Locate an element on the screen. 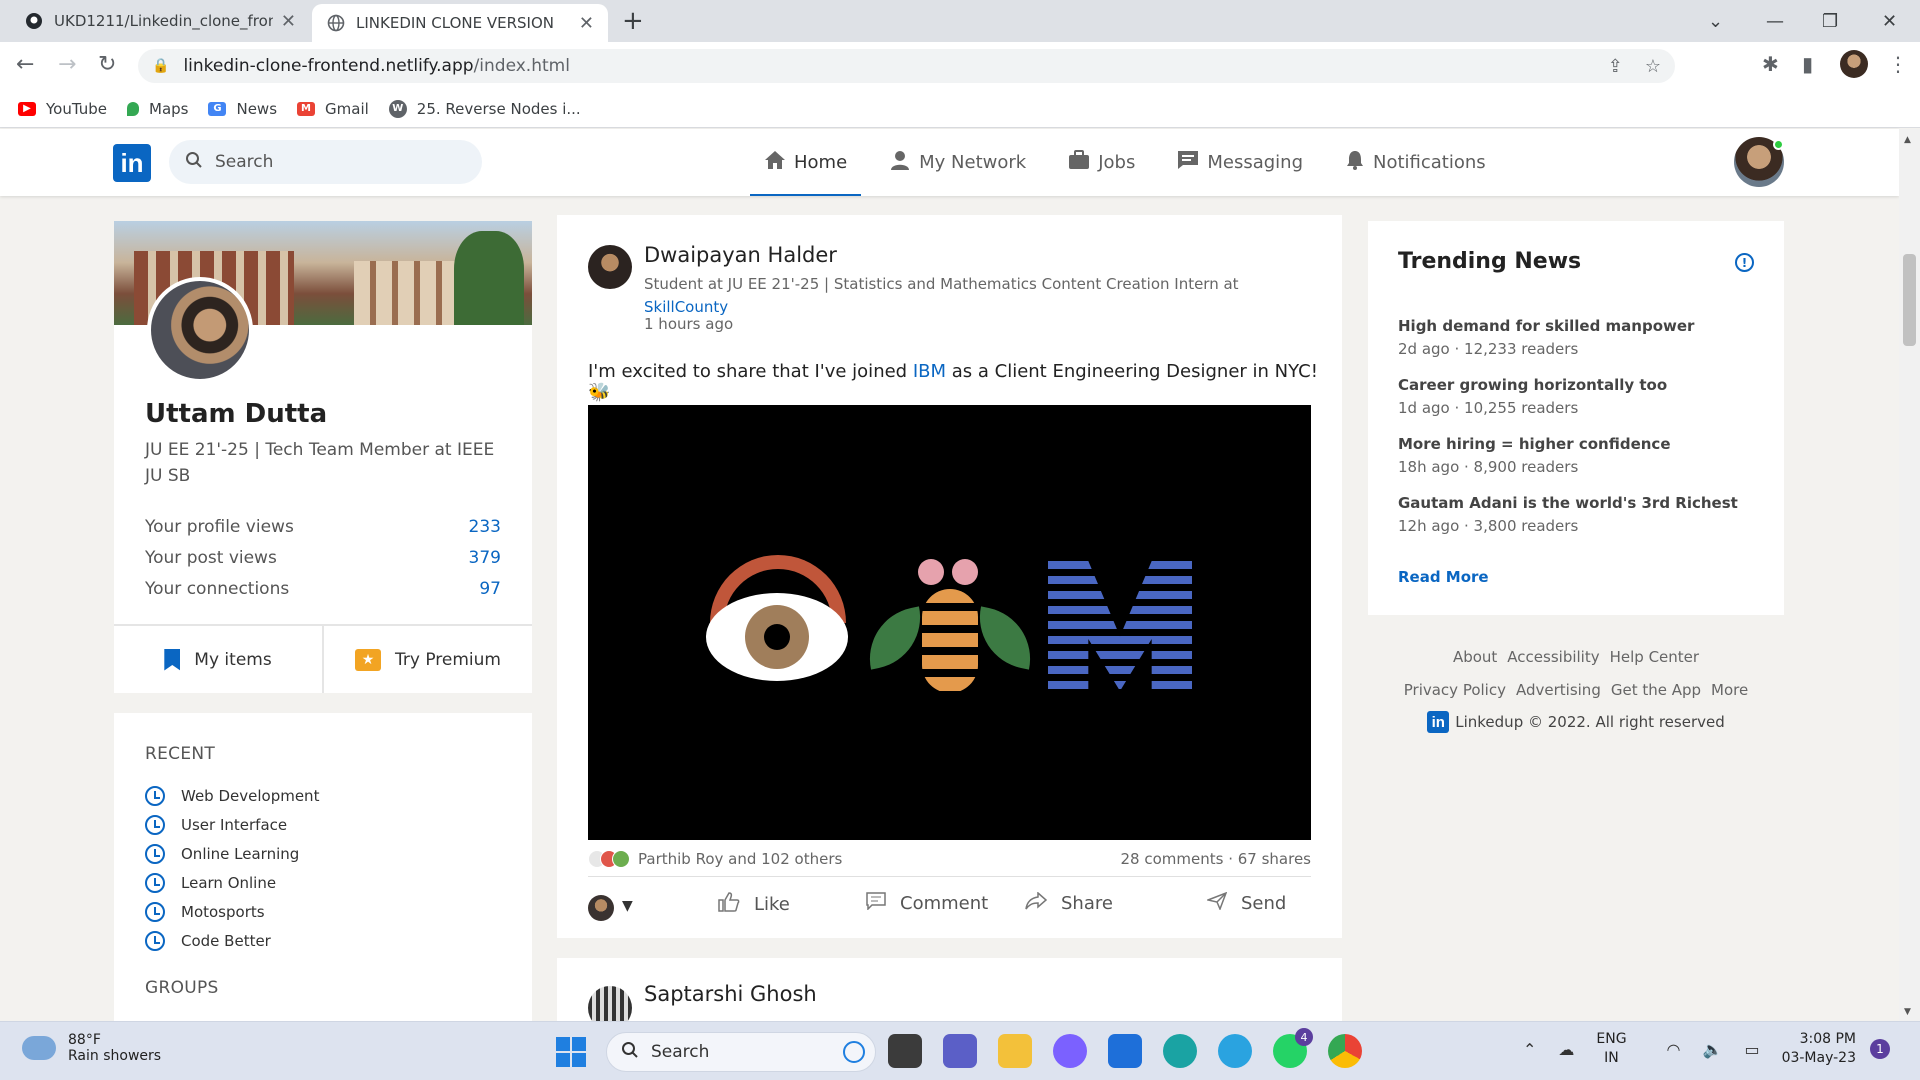  footer-link-accessibility: Accessibility is located at coordinates (1553, 657).